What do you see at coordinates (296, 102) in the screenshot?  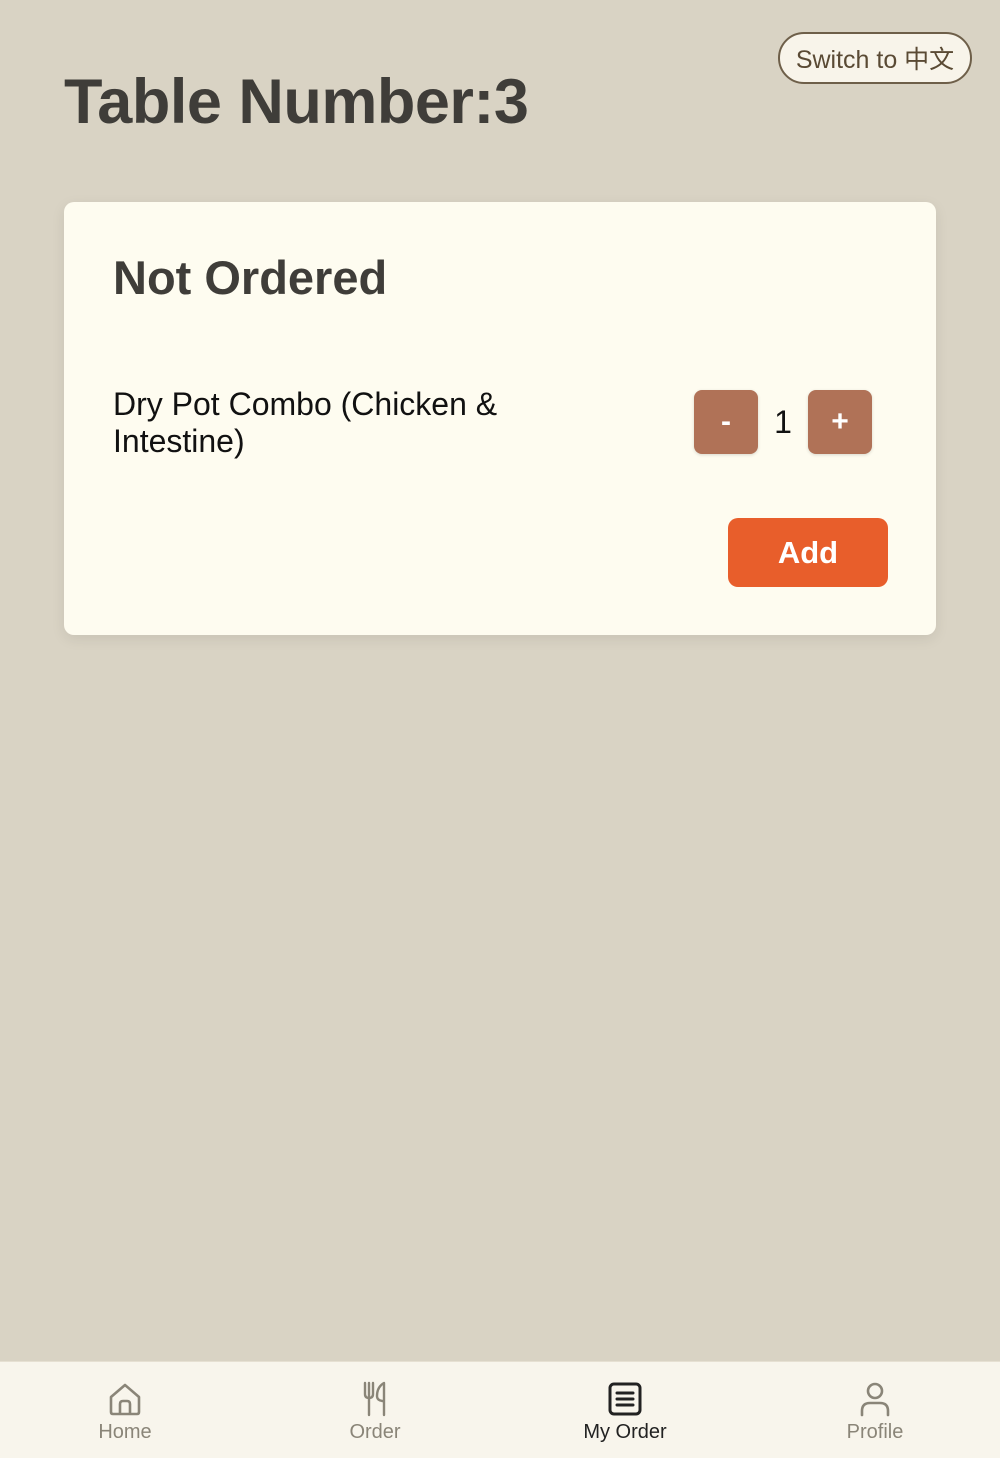 I see `page-title: Table Number:3` at bounding box center [296, 102].